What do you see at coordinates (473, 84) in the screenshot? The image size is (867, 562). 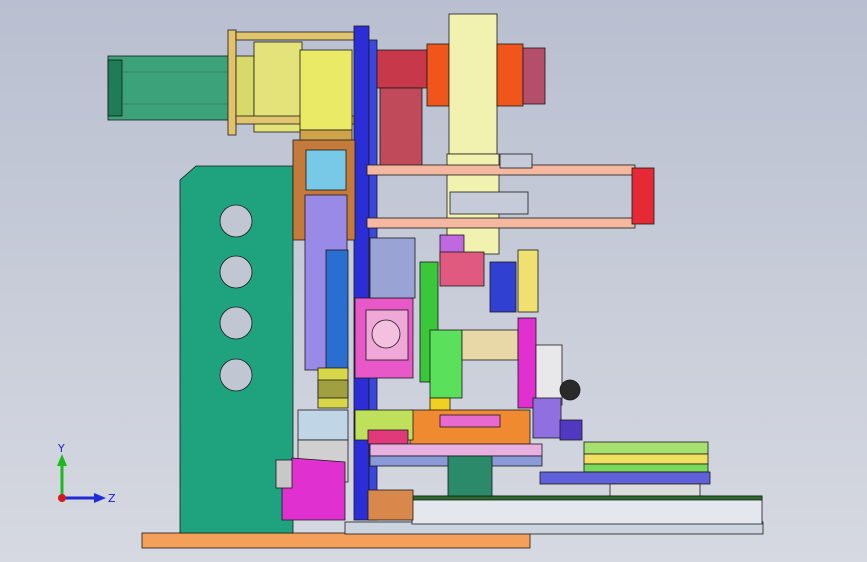 I see `large-drum` at bounding box center [473, 84].